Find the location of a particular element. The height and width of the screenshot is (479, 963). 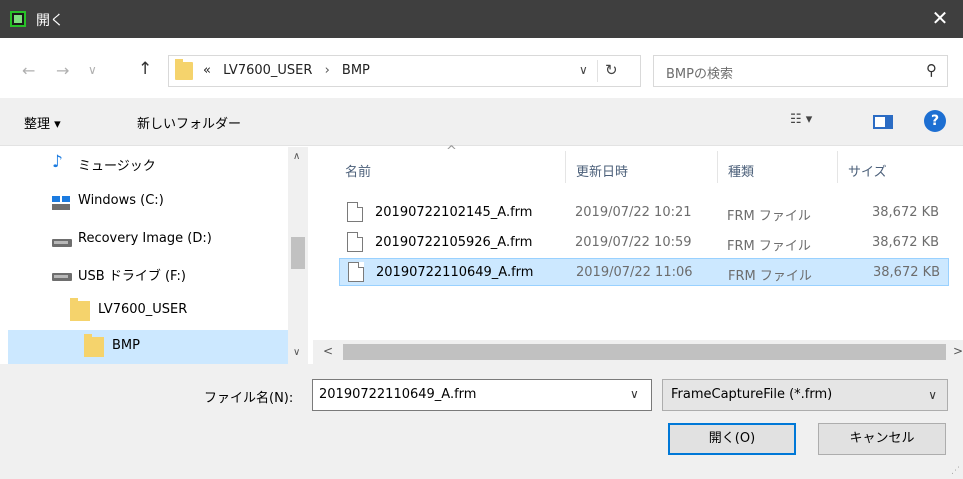

open-button: 開く(O) is located at coordinates (732, 439).